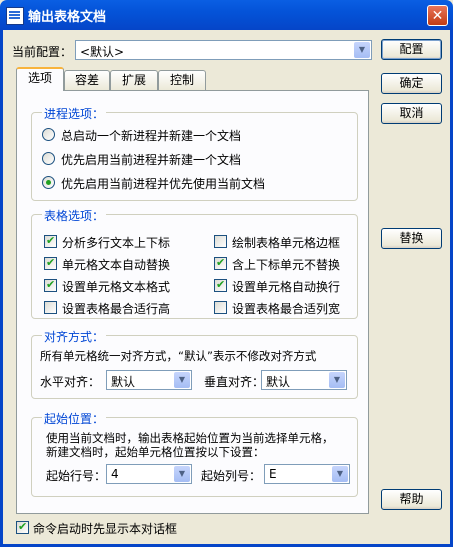 Image resolution: width=453 pixels, height=547 pixels. What do you see at coordinates (50, 241) in the screenshot?
I see `checkbox-multiline-subscript` at bounding box center [50, 241].